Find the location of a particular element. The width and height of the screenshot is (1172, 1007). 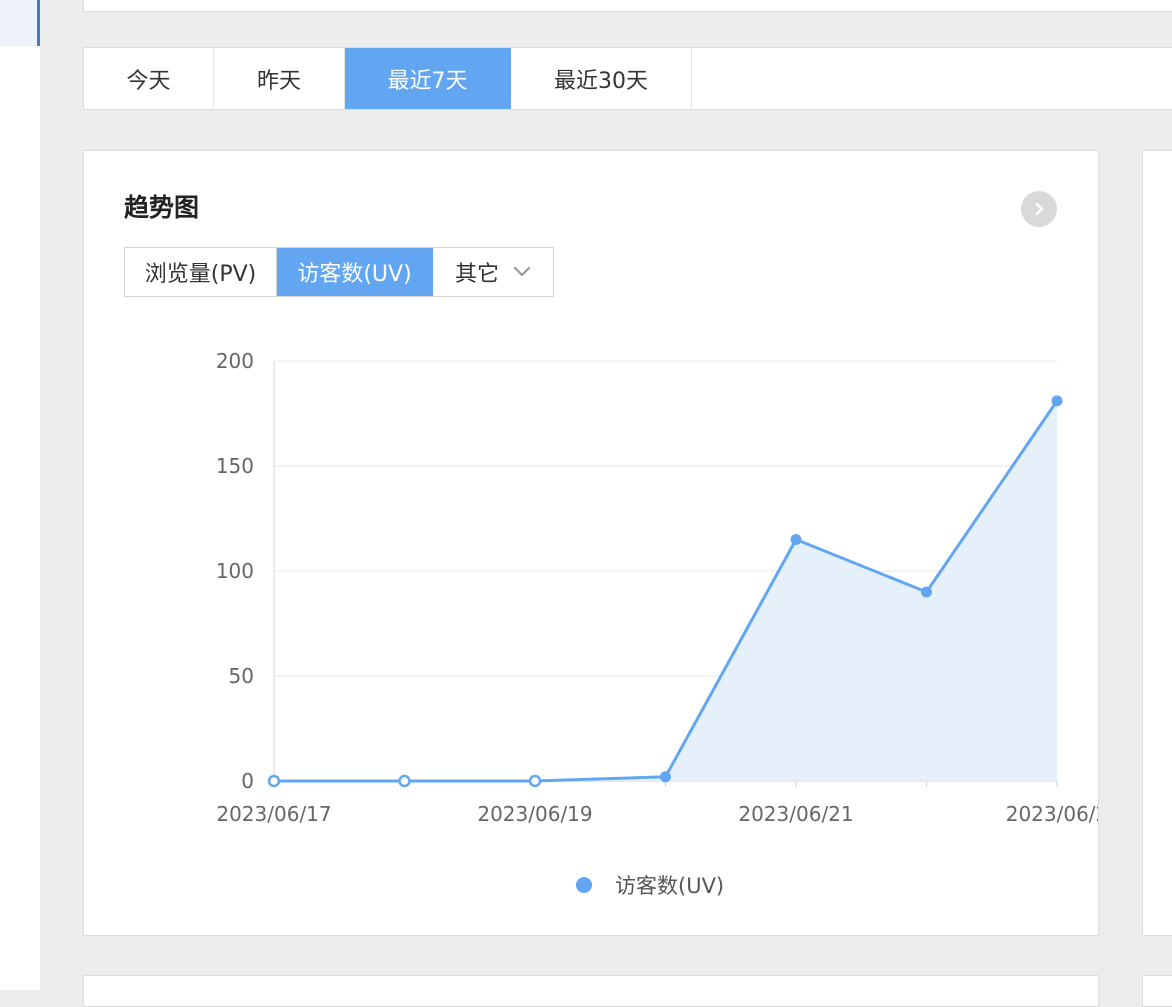

chart-legend: 访客数(UV) is located at coordinates (650, 886).